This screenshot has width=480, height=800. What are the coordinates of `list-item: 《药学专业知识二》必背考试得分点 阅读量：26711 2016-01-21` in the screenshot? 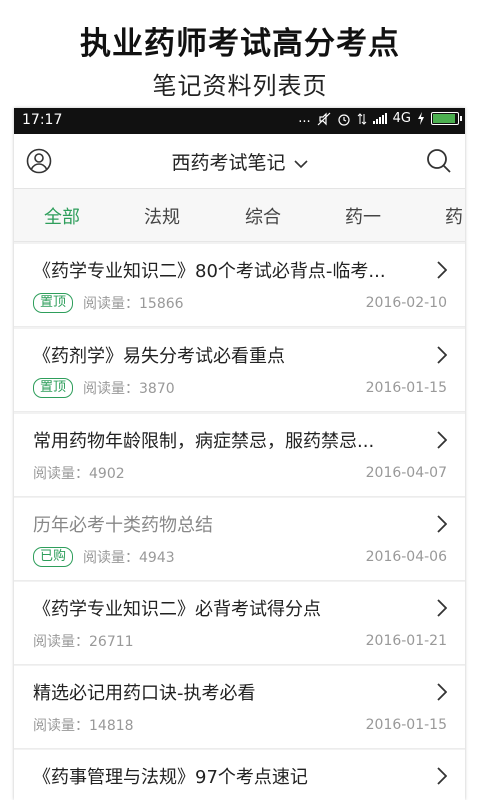 It's located at (239, 623).